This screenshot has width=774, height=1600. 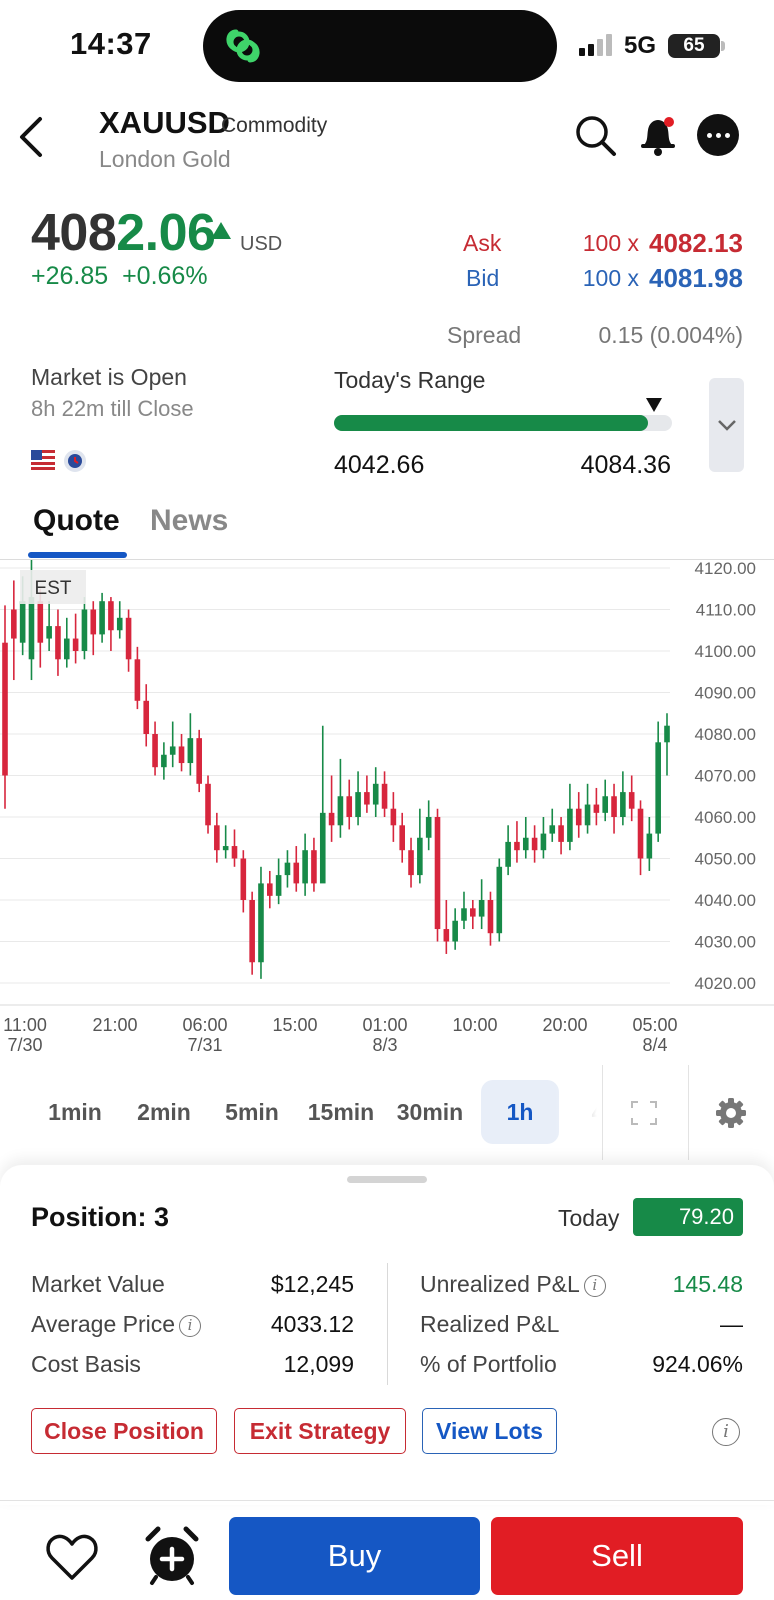 I want to click on spread-label: Spread, so click(x=484, y=335).